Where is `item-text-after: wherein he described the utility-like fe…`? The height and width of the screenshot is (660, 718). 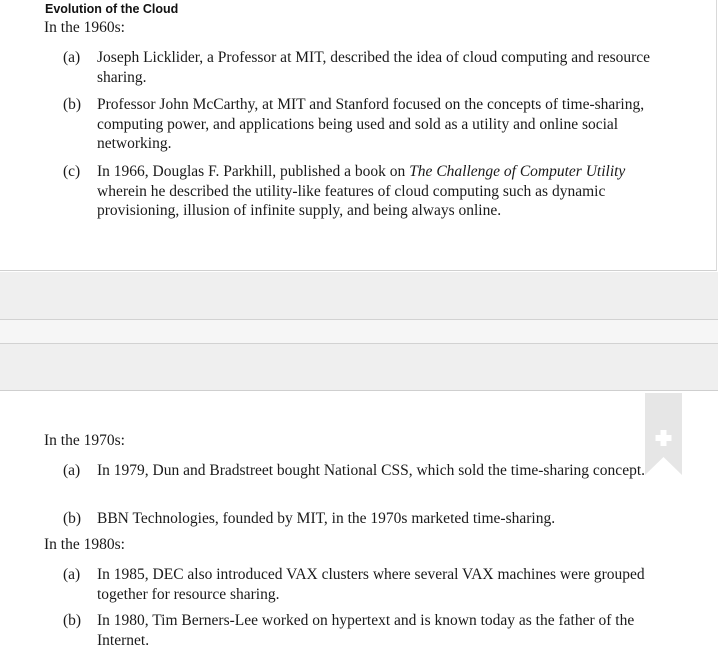
item-text-after: wherein he described the utility-like fe… is located at coordinates (351, 201).